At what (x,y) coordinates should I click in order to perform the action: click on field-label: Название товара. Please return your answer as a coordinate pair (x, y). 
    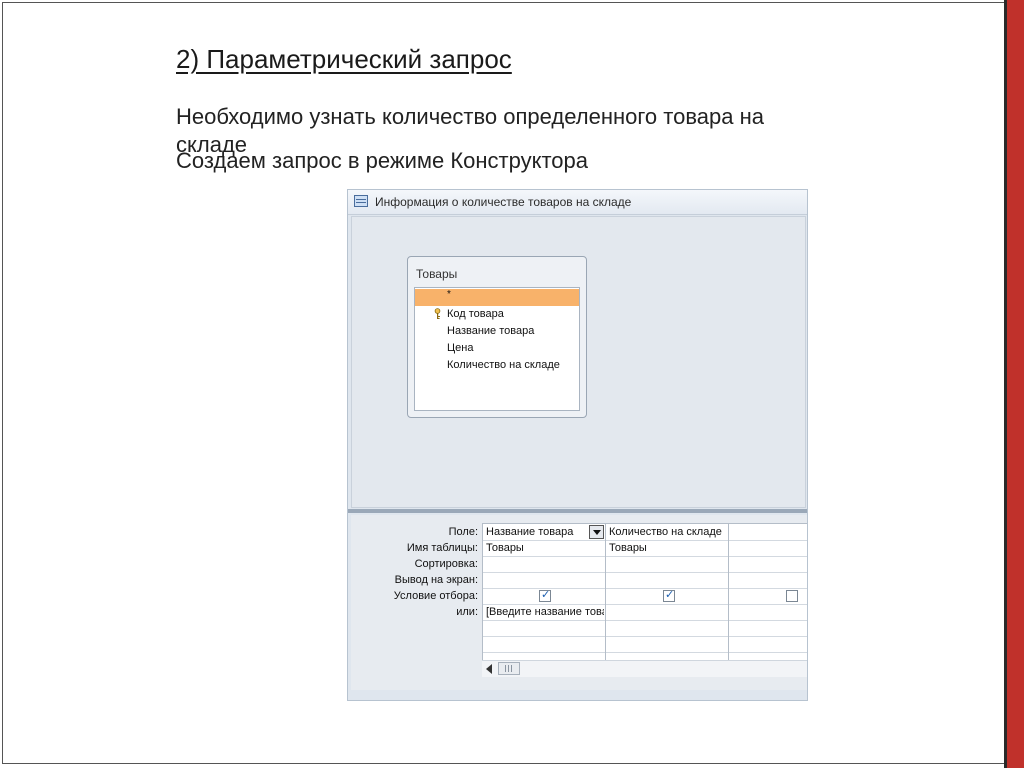
    Looking at the image, I should click on (491, 331).